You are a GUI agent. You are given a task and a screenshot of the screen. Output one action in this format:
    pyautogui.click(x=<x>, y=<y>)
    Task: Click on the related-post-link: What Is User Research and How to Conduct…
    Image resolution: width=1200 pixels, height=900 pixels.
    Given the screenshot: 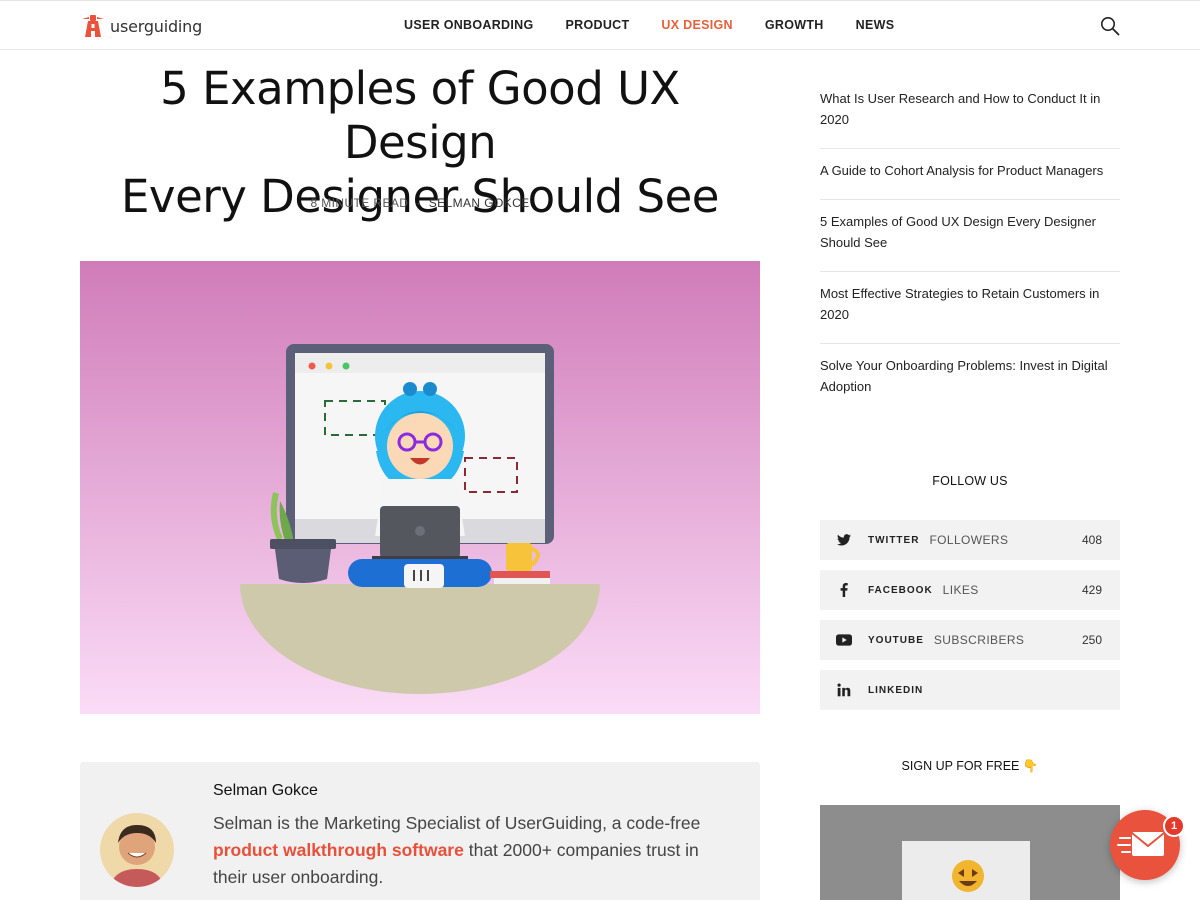 What is the action you would take?
    pyautogui.click(x=970, y=113)
    